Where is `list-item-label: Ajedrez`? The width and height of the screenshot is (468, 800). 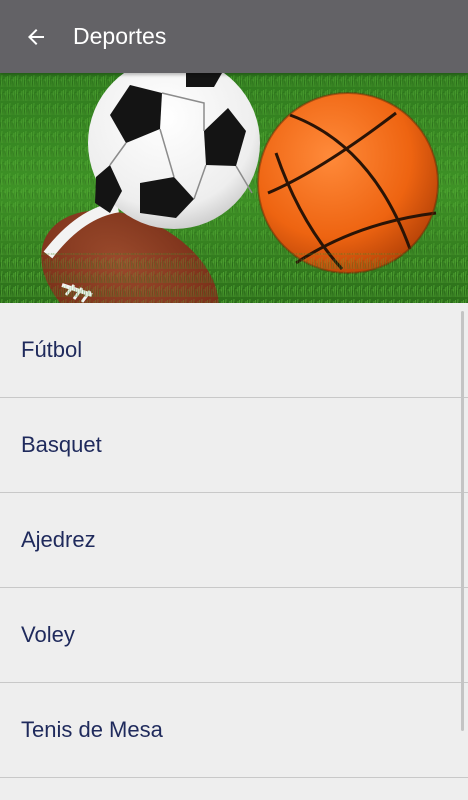 list-item-label: Ajedrez is located at coordinates (58, 539).